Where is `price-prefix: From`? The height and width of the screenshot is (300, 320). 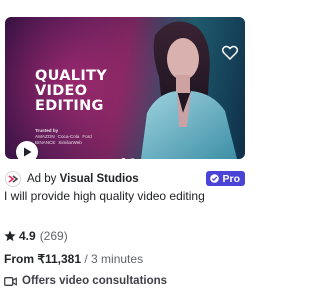 price-prefix: From is located at coordinates (19, 259).